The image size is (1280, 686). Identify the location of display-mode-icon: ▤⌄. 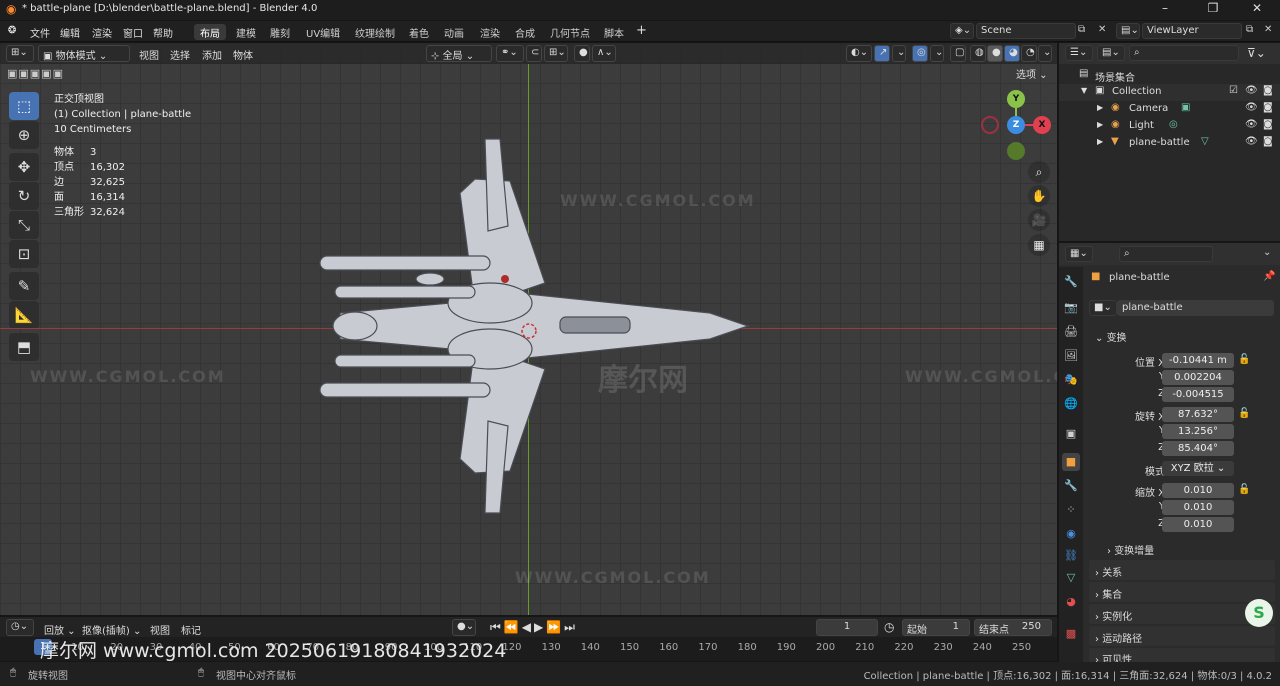
(1111, 53).